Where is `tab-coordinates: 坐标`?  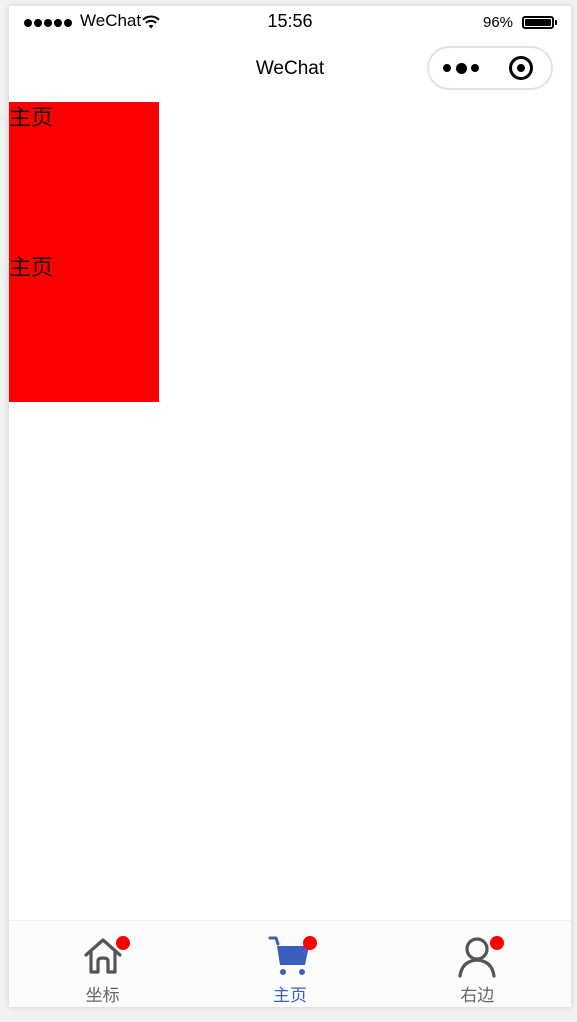
tab-coordinates: 坐标 is located at coordinates (102, 964).